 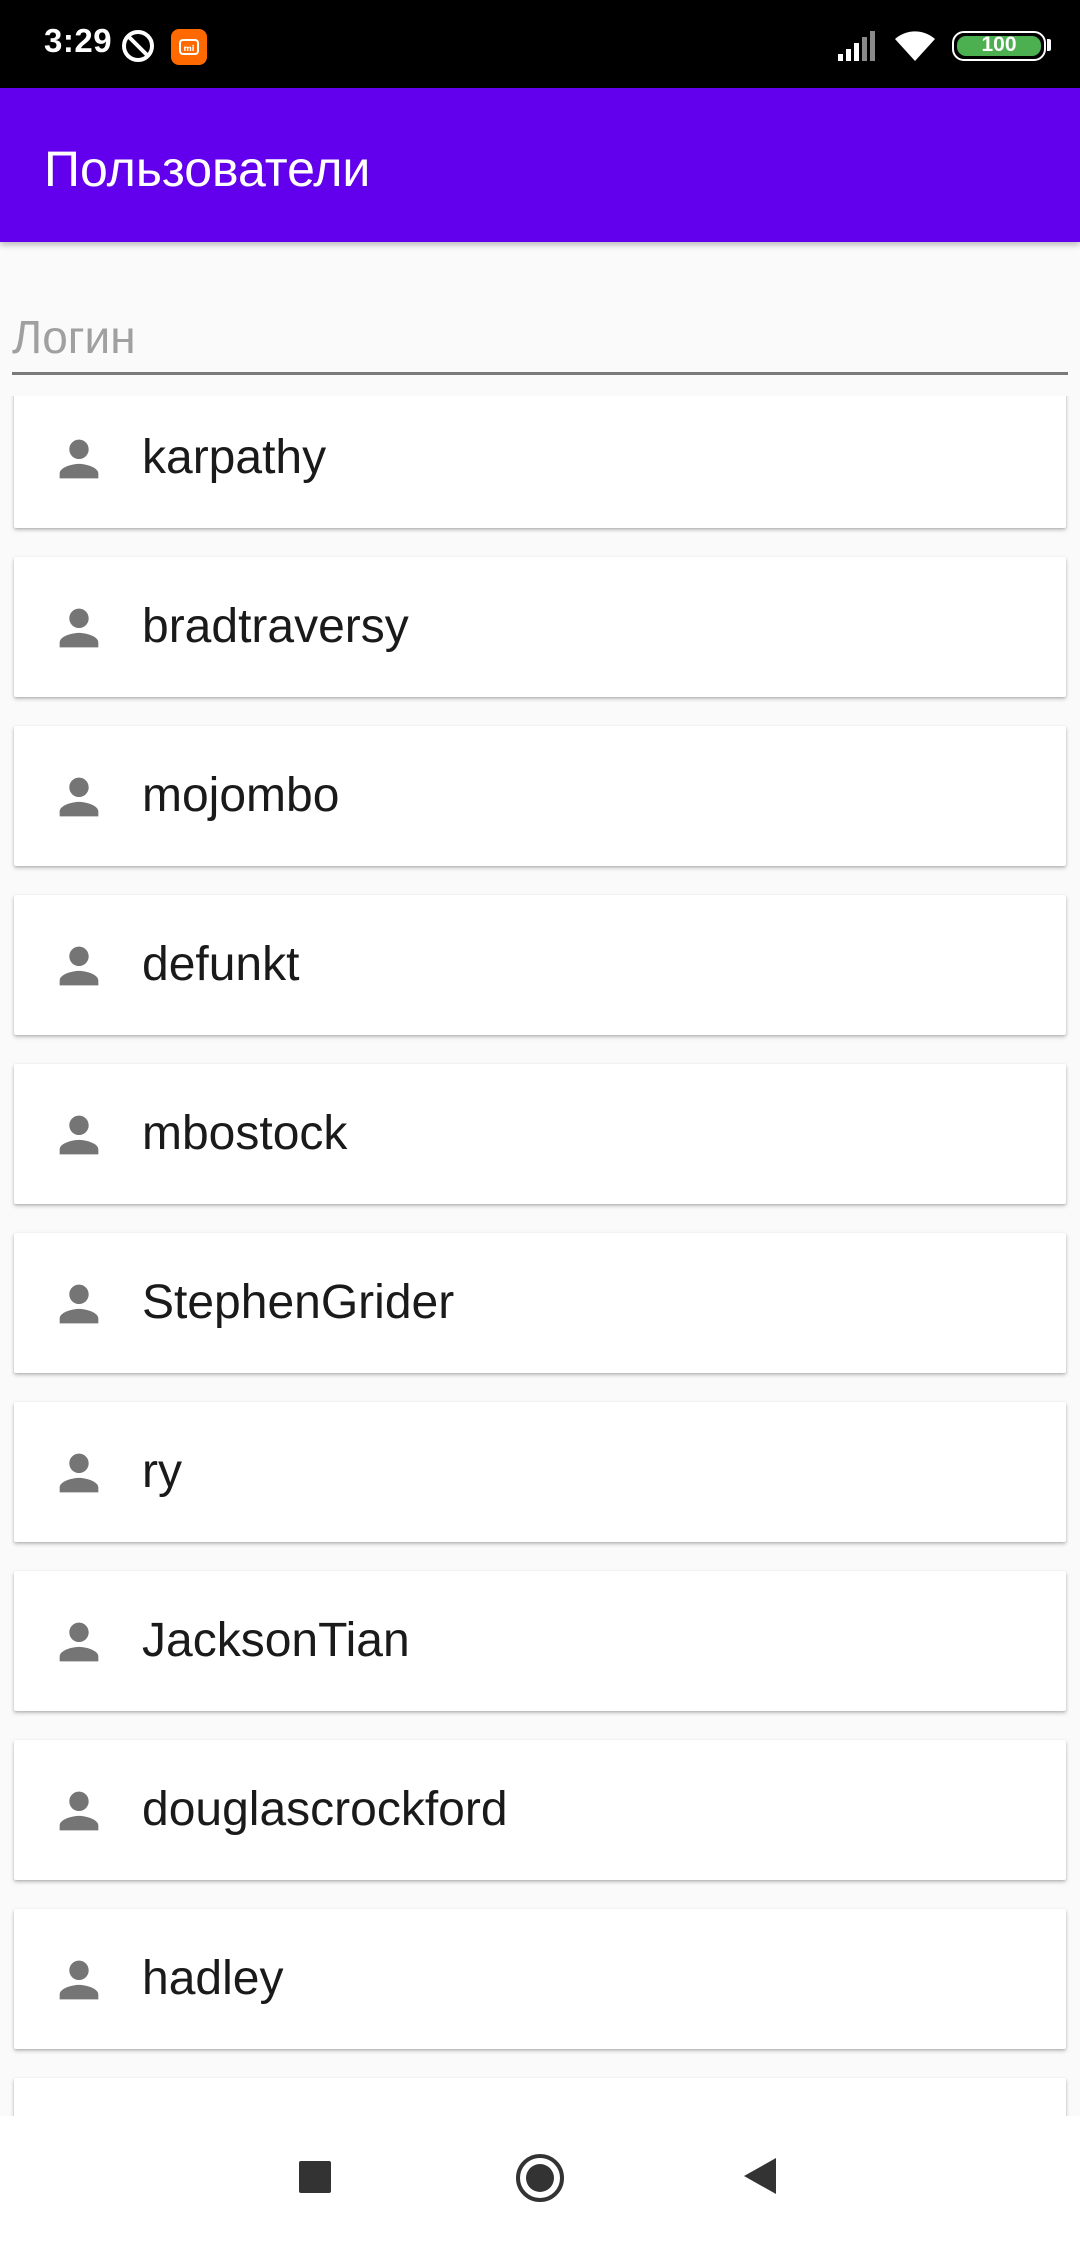 I want to click on user-list-item: douglascrockford, so click(x=540, y=1810).